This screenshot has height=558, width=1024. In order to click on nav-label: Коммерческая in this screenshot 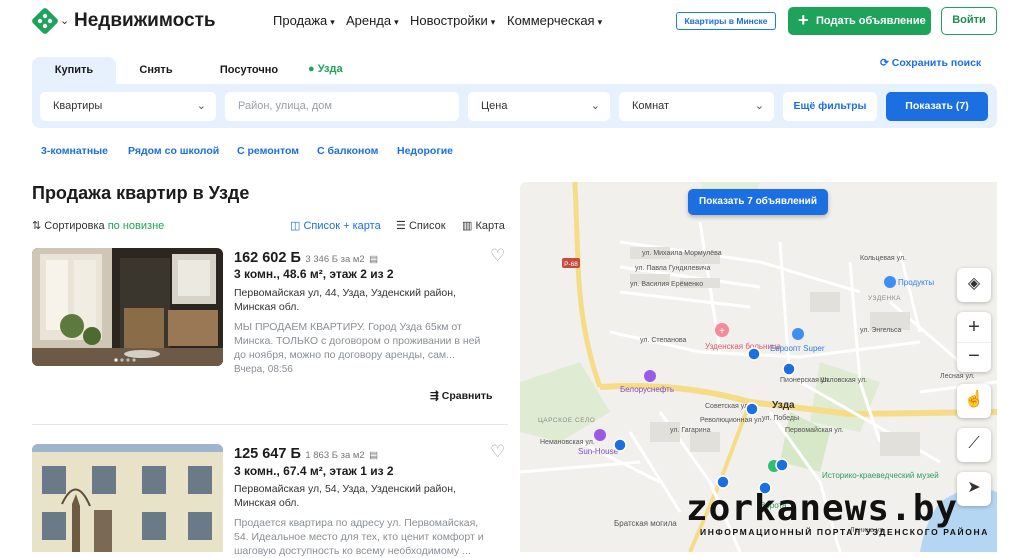, I will do `click(551, 20)`.